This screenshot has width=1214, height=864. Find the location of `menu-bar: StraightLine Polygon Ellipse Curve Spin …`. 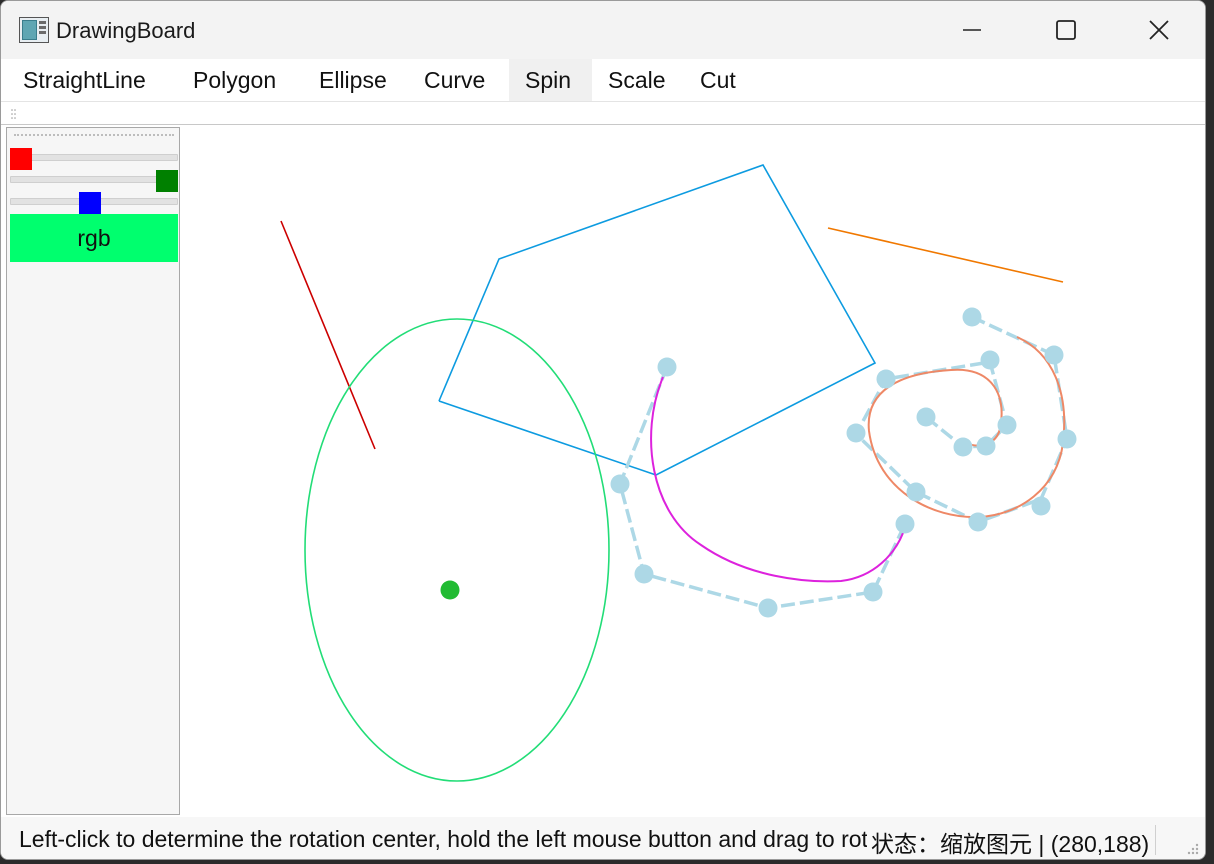

menu-bar: StraightLine Polygon Ellipse Curve Spin … is located at coordinates (603, 80).